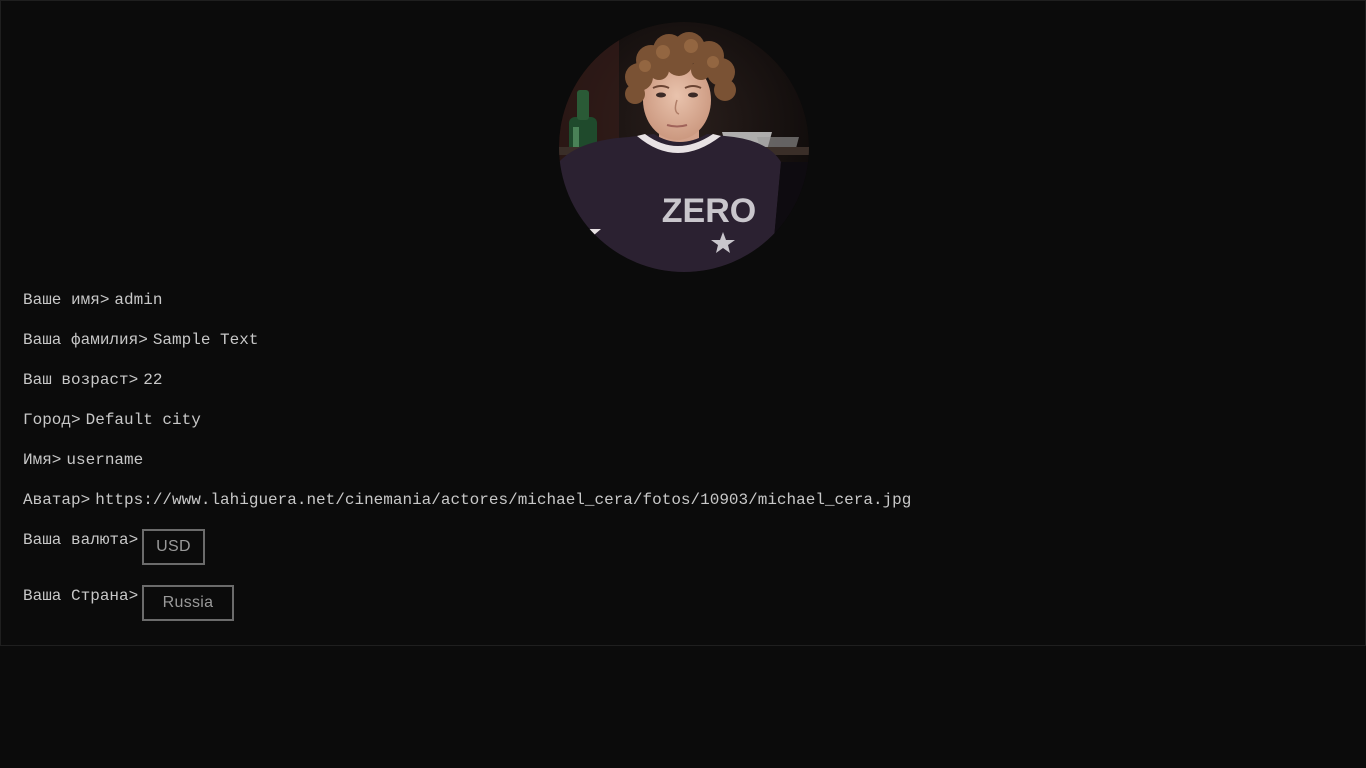 Image resolution: width=1366 pixels, height=768 pixels. What do you see at coordinates (206, 340) in the screenshot?
I see `last-name-value: Sample Text` at bounding box center [206, 340].